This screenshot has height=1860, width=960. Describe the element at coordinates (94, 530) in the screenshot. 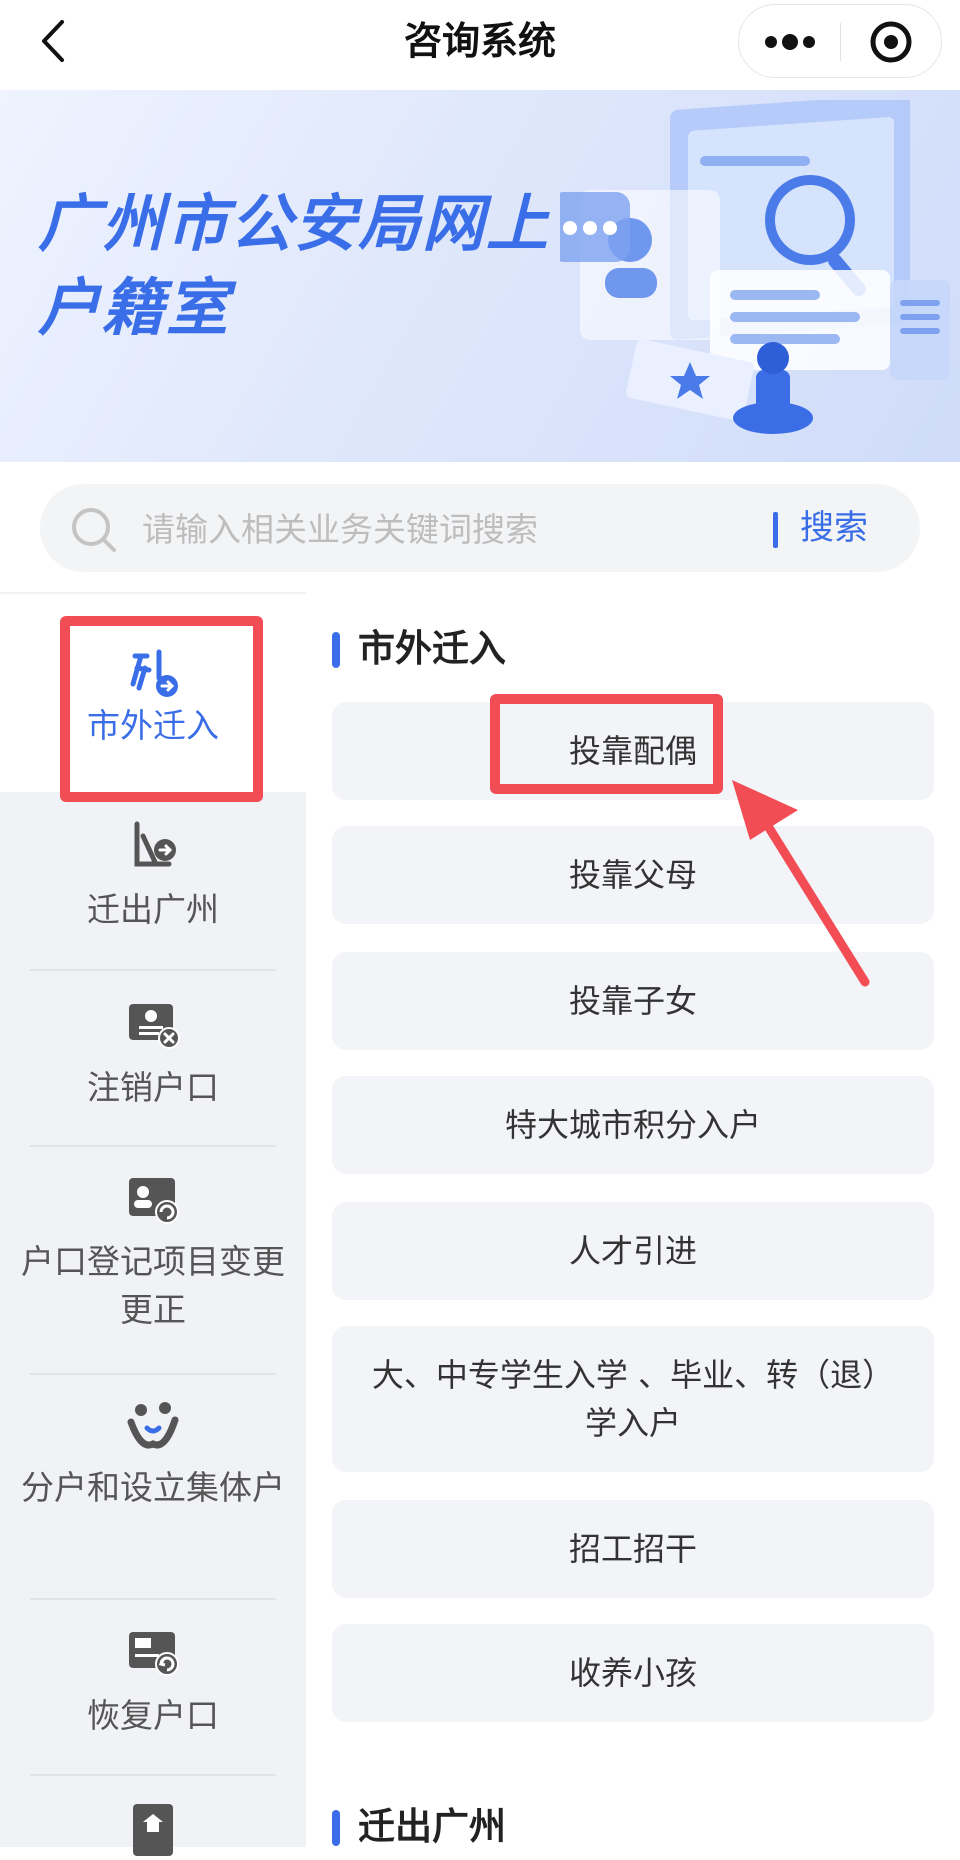

I see `search-icon` at that location.